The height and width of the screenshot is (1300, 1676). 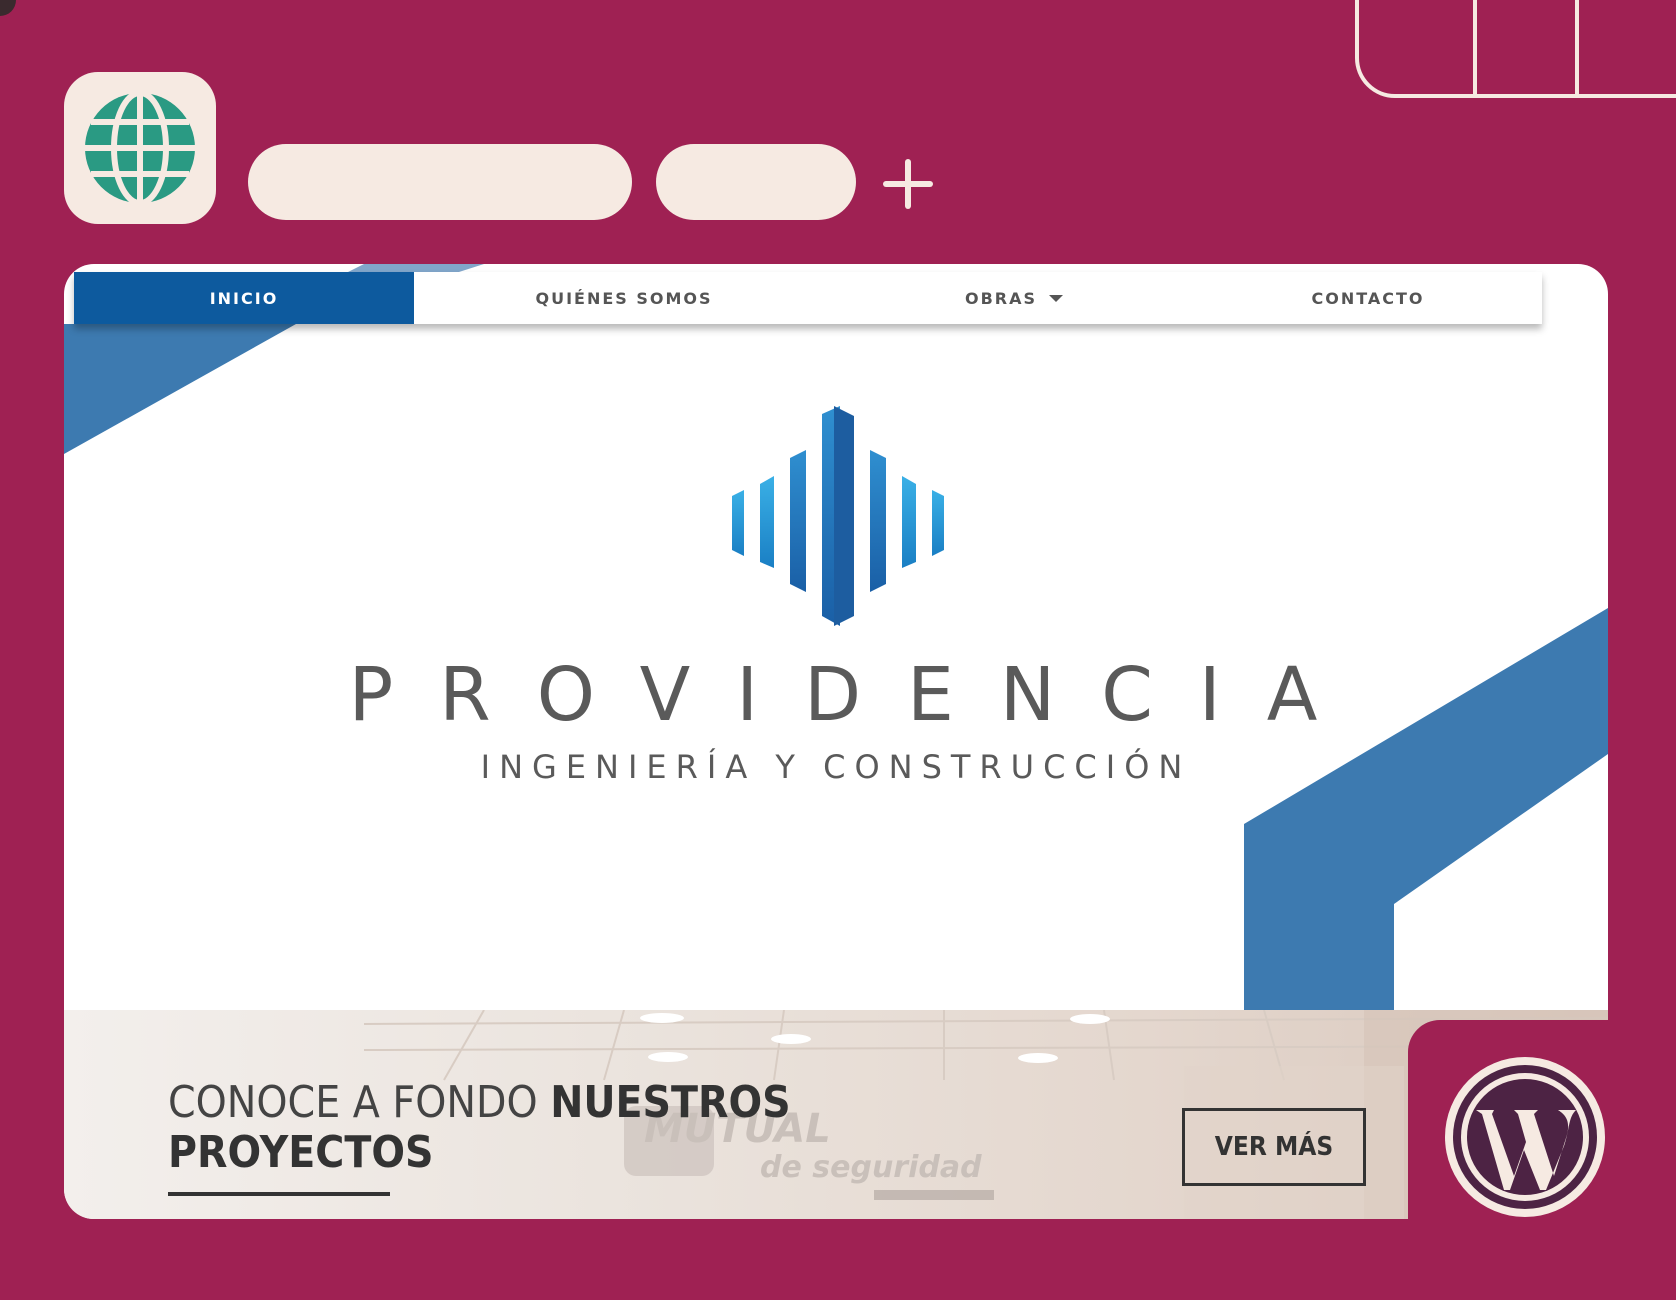 I want to click on wordpress-icon, so click(x=1525, y=1137).